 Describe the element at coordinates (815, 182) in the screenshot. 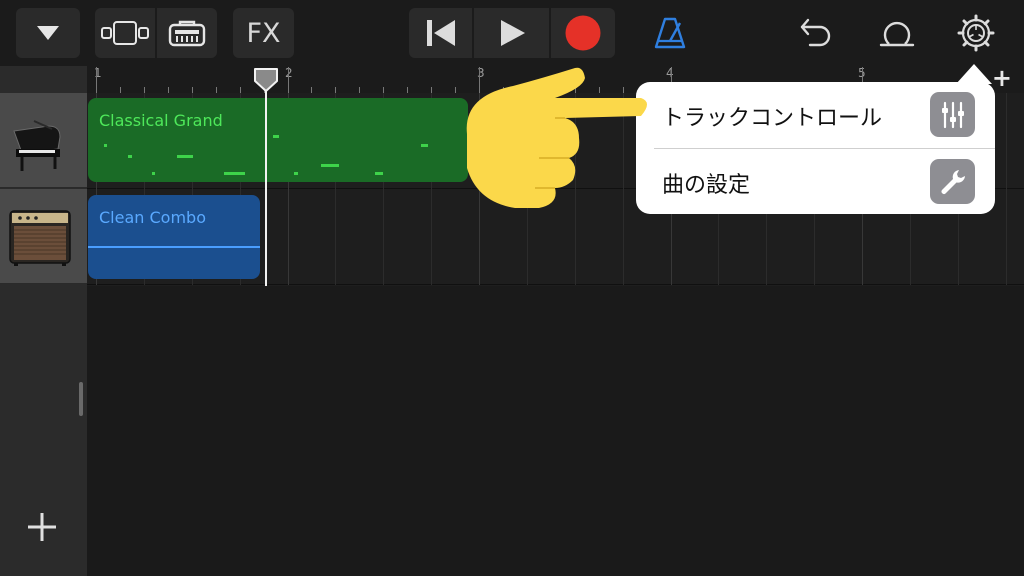

I see `menu-item-song-settings: 曲の設定` at that location.